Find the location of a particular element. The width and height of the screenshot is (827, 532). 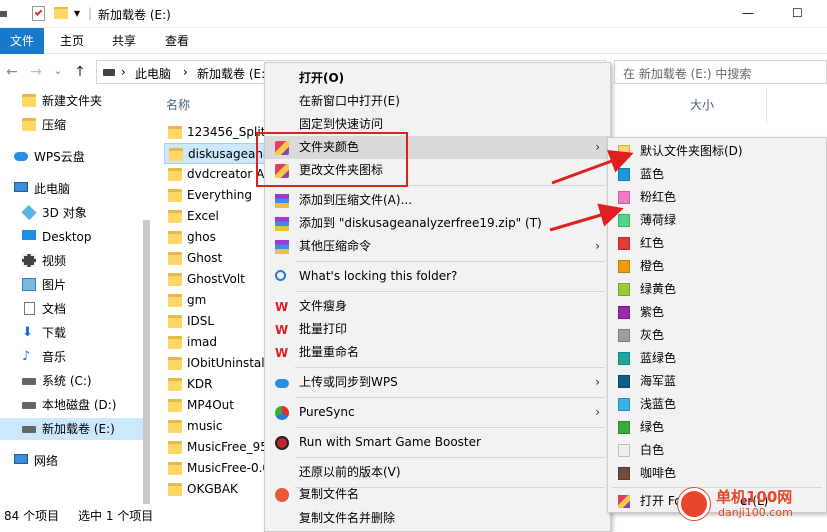

menu-item-whats-locking: What's locking this folder? is located at coordinates (437, 276).